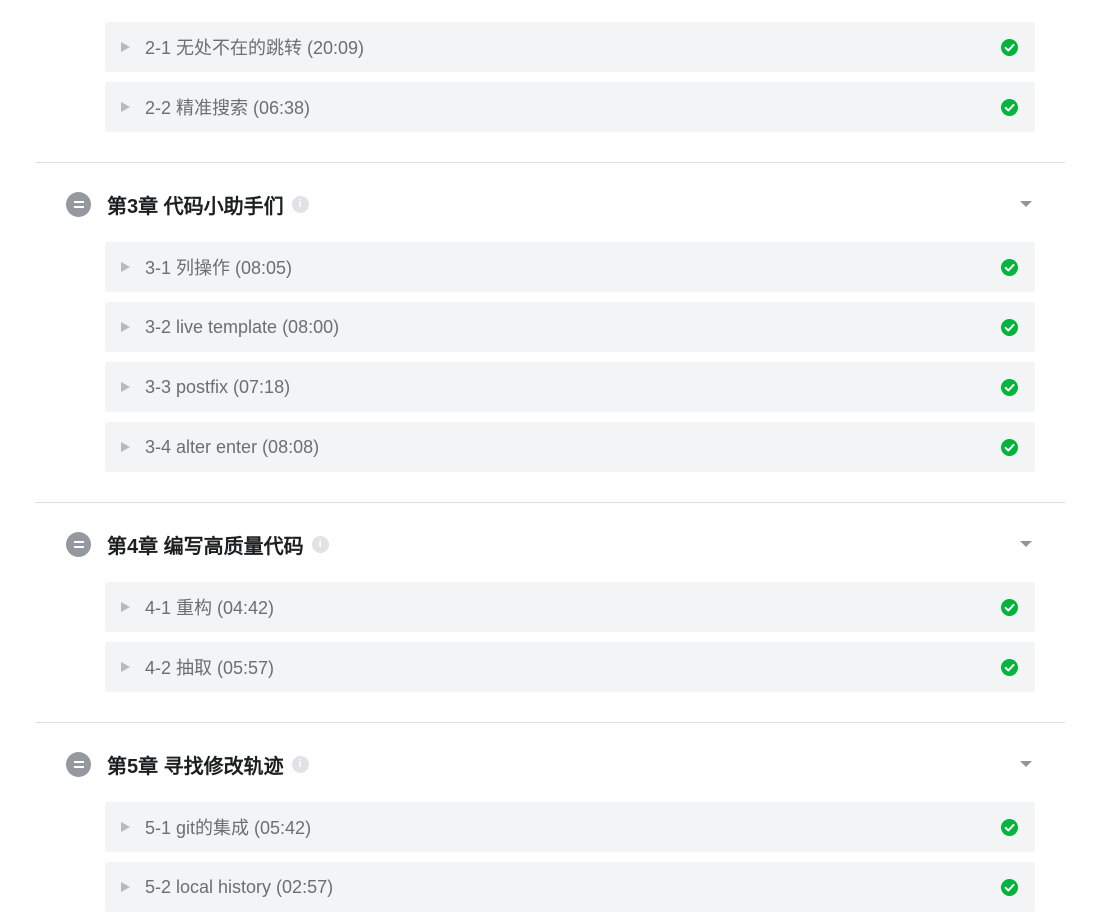 The width and height of the screenshot is (1109, 913). Describe the element at coordinates (210, 608) in the screenshot. I see `lesson-title: 4-1 重构 (04:42)` at that location.